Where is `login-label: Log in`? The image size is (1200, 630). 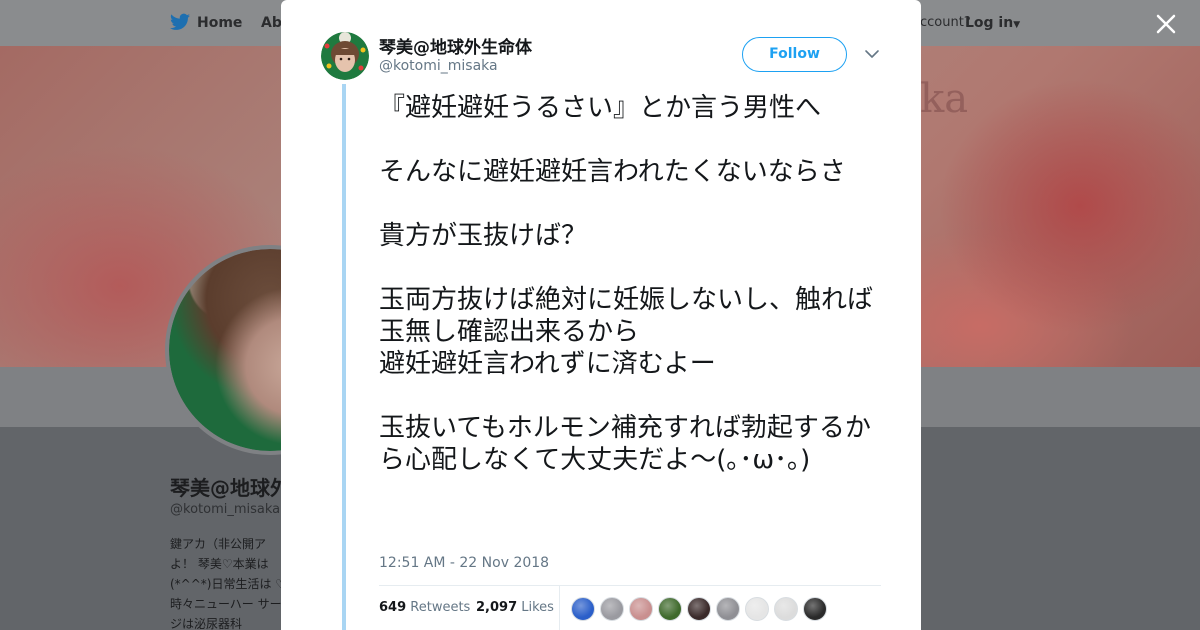
login-label: Log in is located at coordinates (989, 23).